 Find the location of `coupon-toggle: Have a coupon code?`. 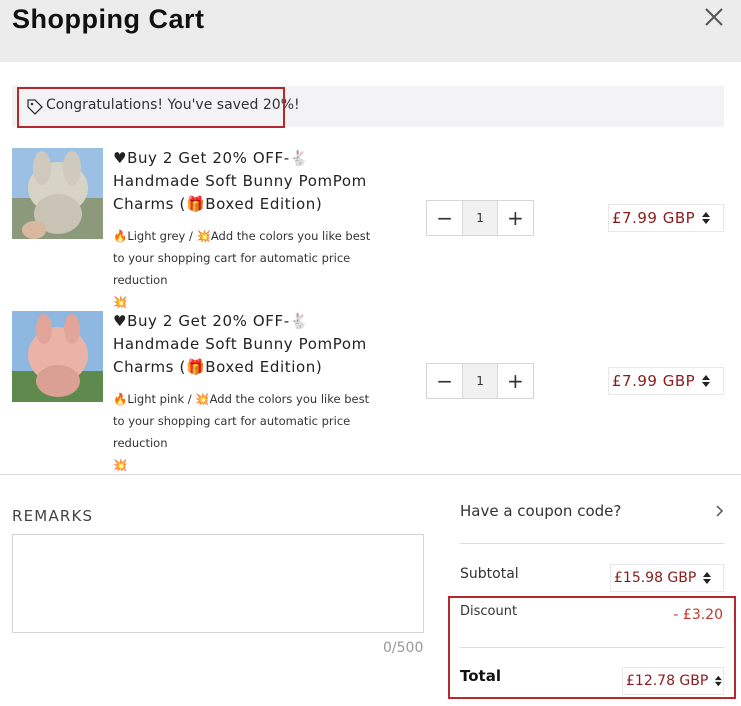

coupon-toggle: Have a coupon code? is located at coordinates (592, 511).